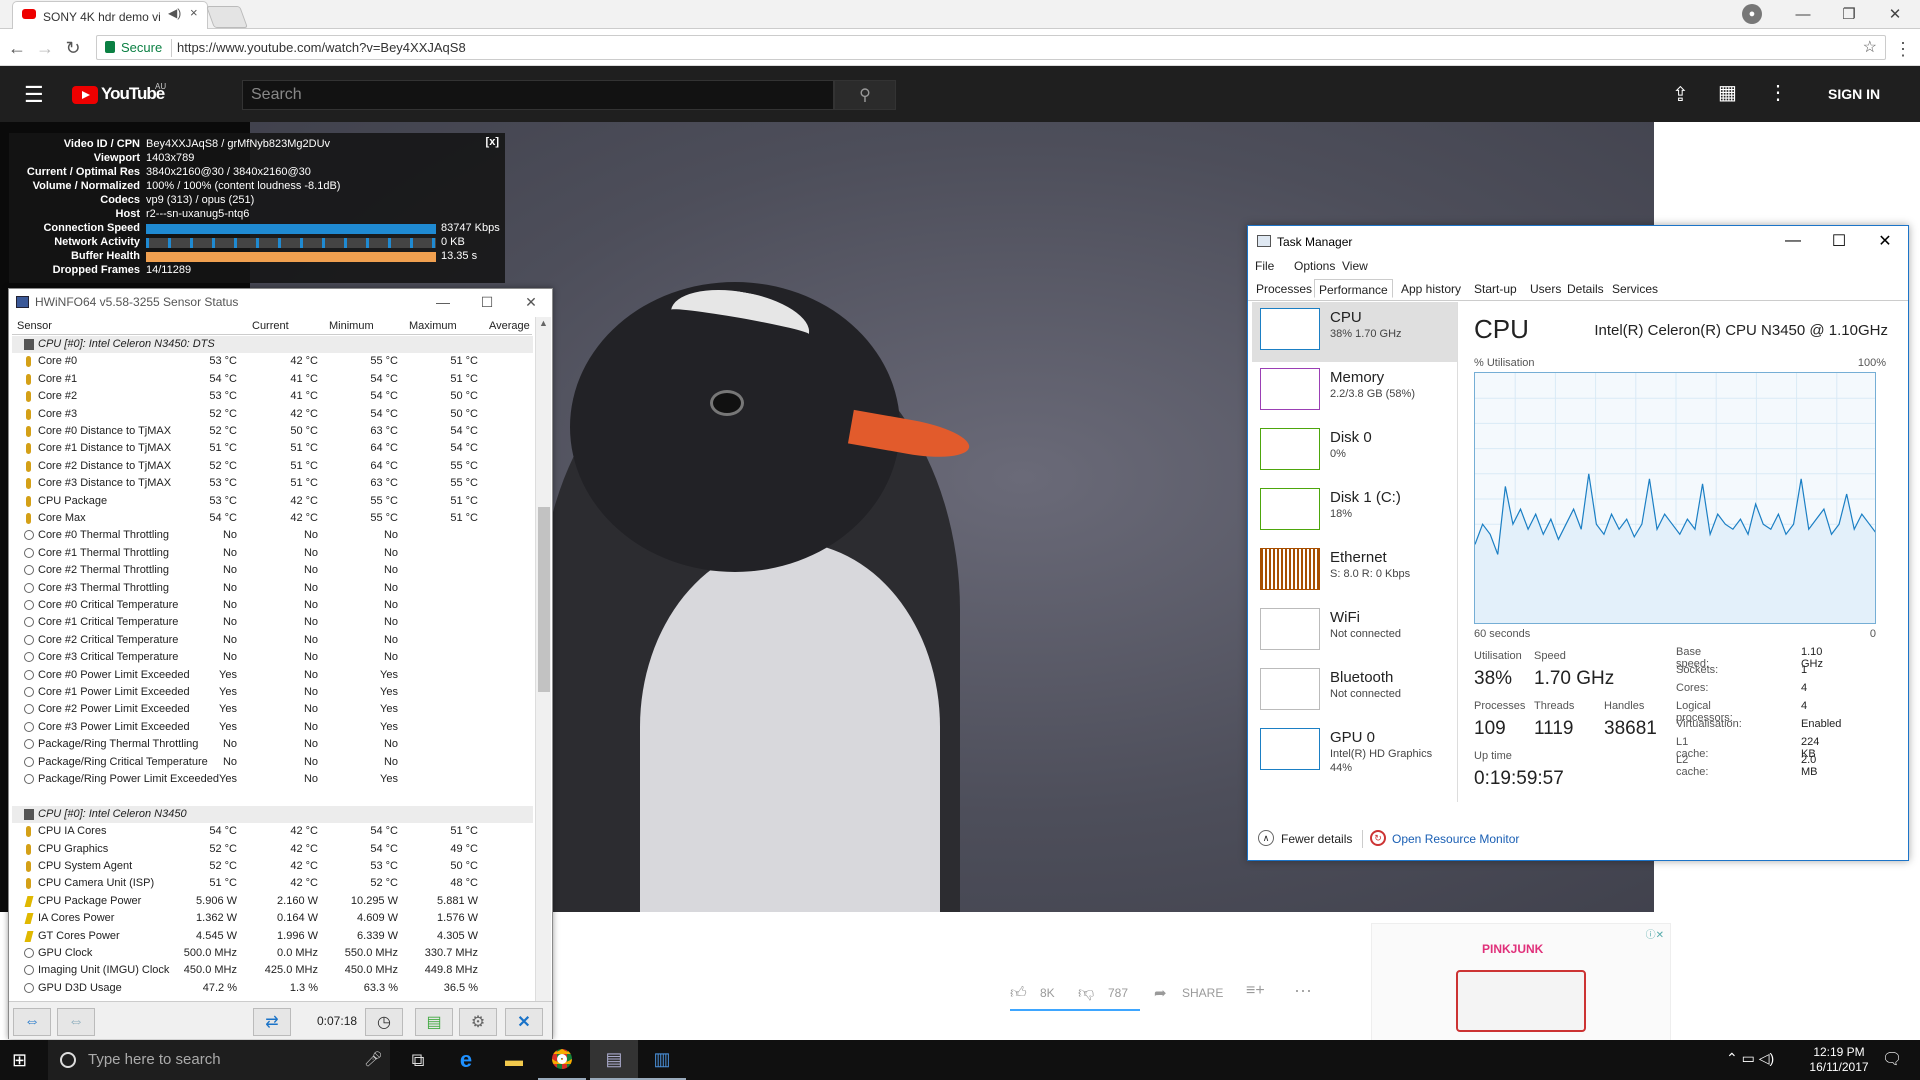 The height and width of the screenshot is (1080, 1920). What do you see at coordinates (1354, 512) in the screenshot?
I see `resource-item-disk-1-c-: Disk 1 (C:) 18%` at bounding box center [1354, 512].